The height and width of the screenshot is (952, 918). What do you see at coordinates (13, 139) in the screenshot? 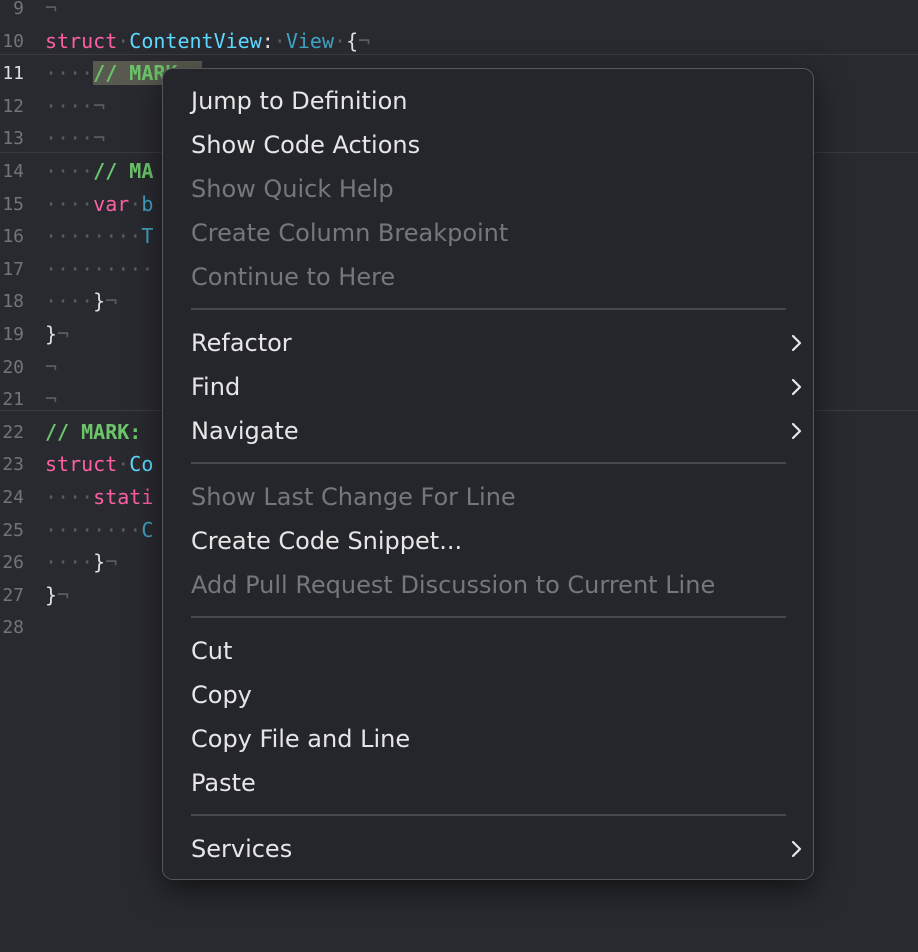
I see `line-number: 13` at bounding box center [13, 139].